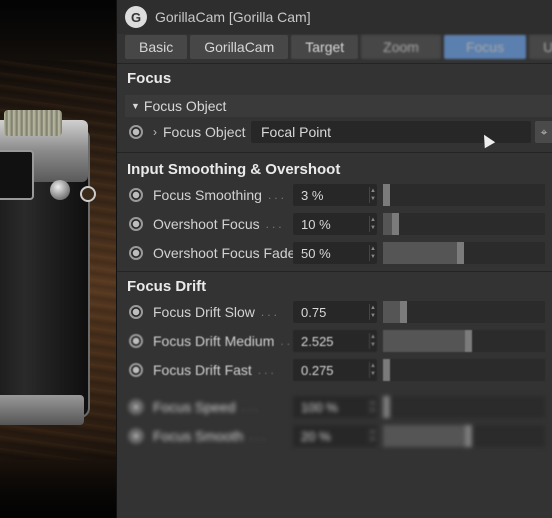 The image size is (552, 518). What do you see at coordinates (224, 253) in the screenshot?
I see `parameter-label: Overshoot Focus Fade` at bounding box center [224, 253].